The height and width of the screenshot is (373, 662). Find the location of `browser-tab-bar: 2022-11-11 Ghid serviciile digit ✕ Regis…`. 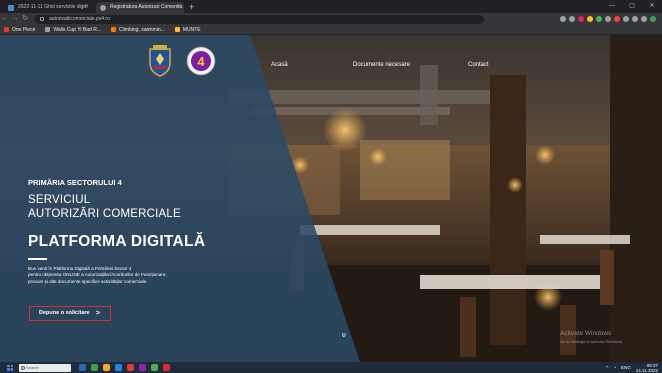

browser-tab-bar: 2022-11-11 Ghid serviciile digit ✕ Regis… is located at coordinates (331, 6).